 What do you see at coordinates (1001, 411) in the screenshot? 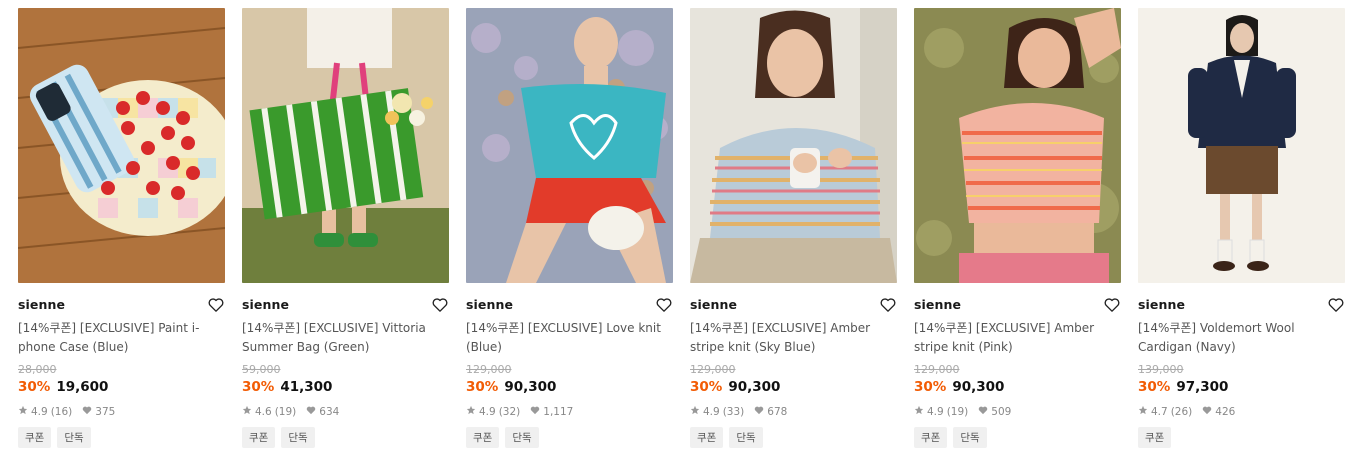
I see `like-count: 509` at bounding box center [1001, 411].